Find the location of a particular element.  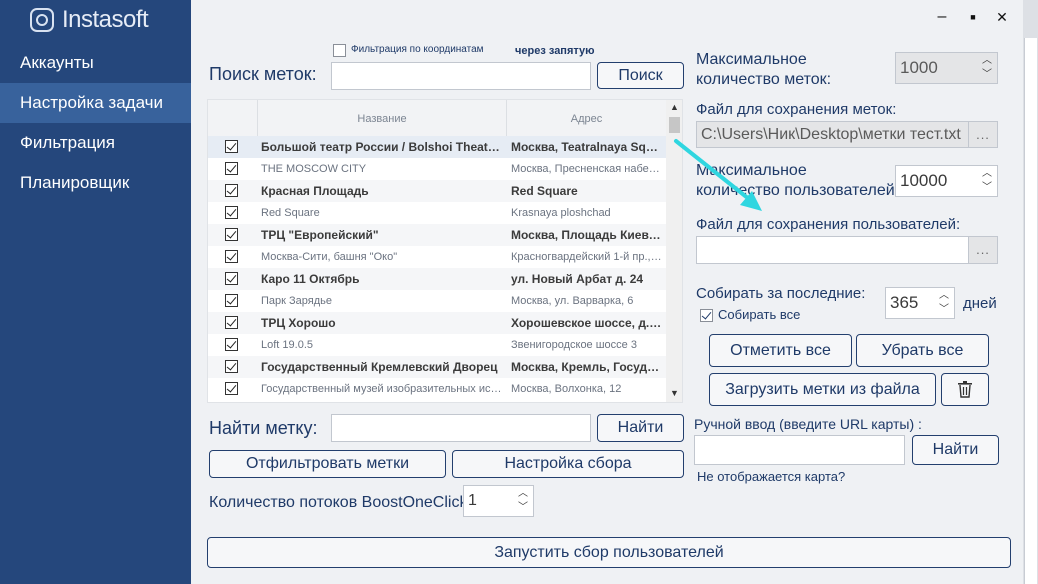

search-tags-label: Поиск меток: is located at coordinates (263, 74).